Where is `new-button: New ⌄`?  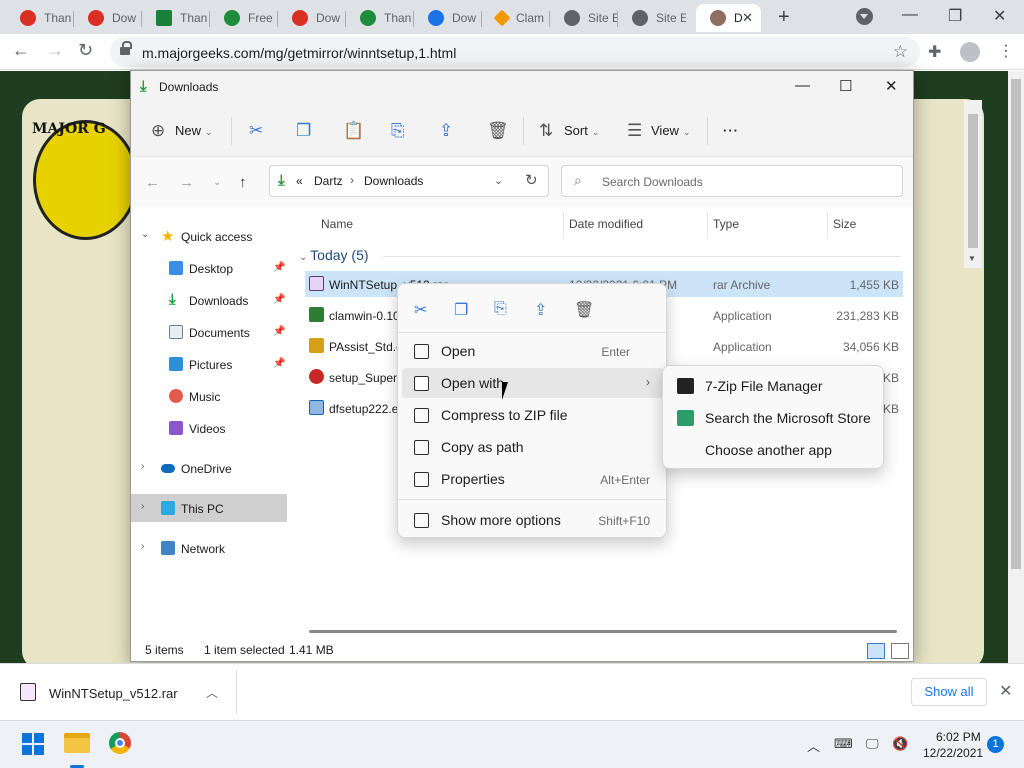 new-button: New ⌄ is located at coordinates (194, 130).